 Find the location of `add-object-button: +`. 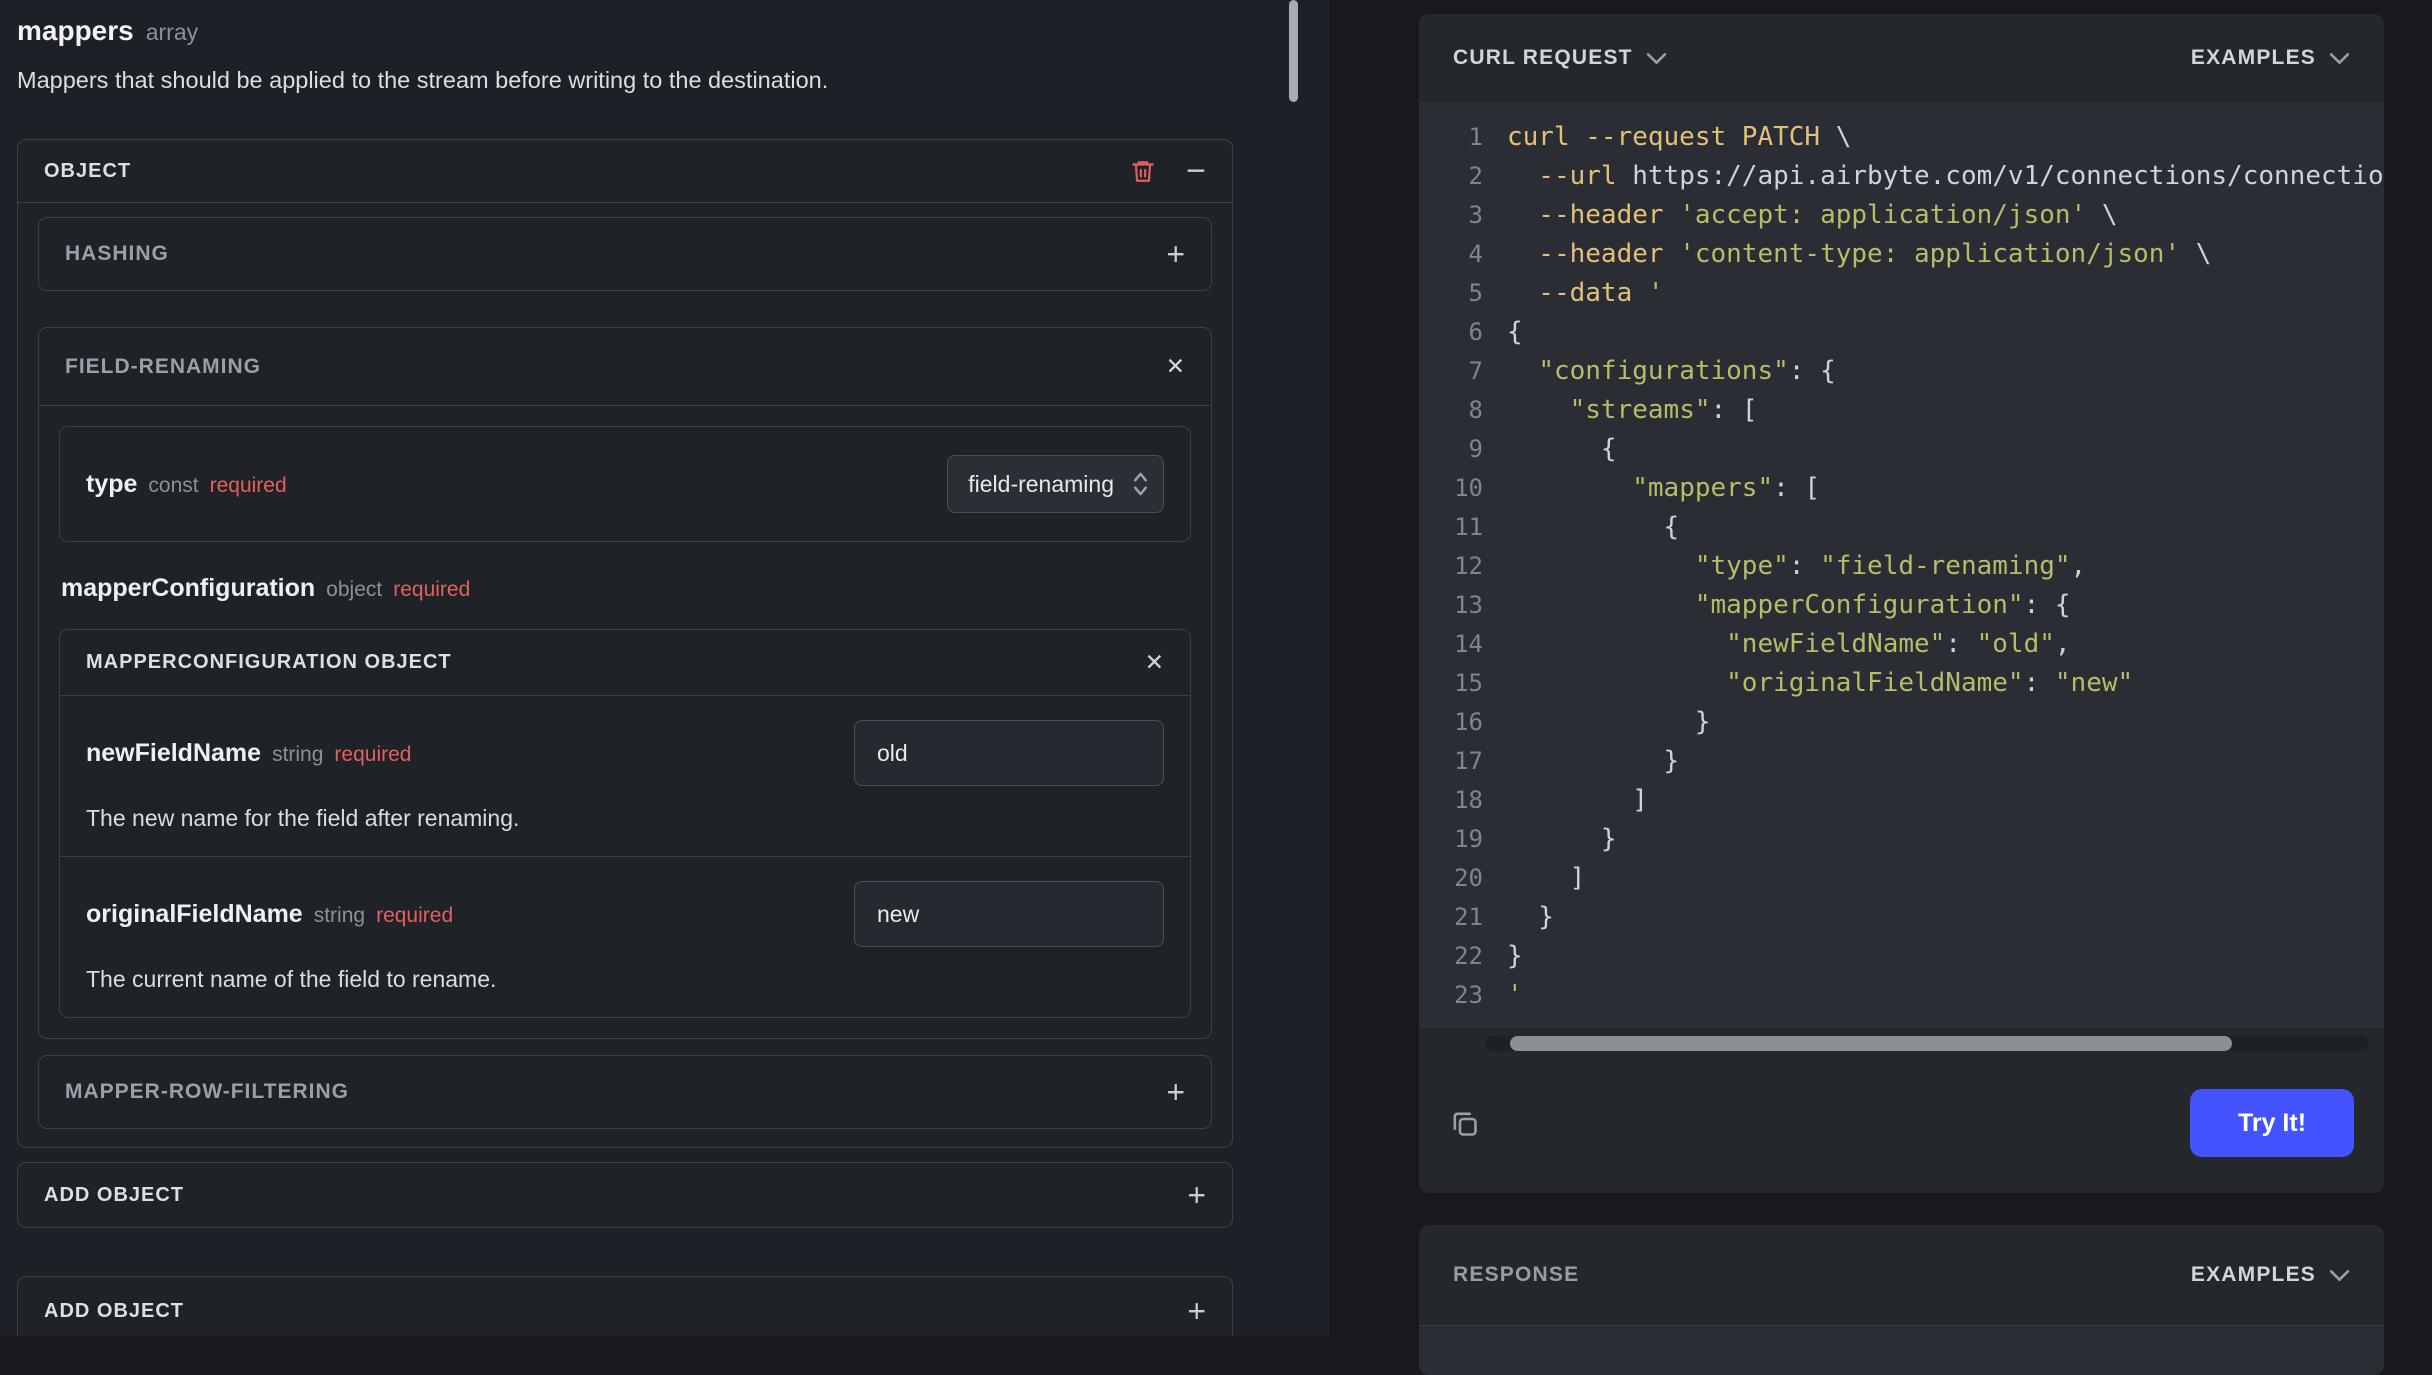

add-object-button: + is located at coordinates (1196, 1195).